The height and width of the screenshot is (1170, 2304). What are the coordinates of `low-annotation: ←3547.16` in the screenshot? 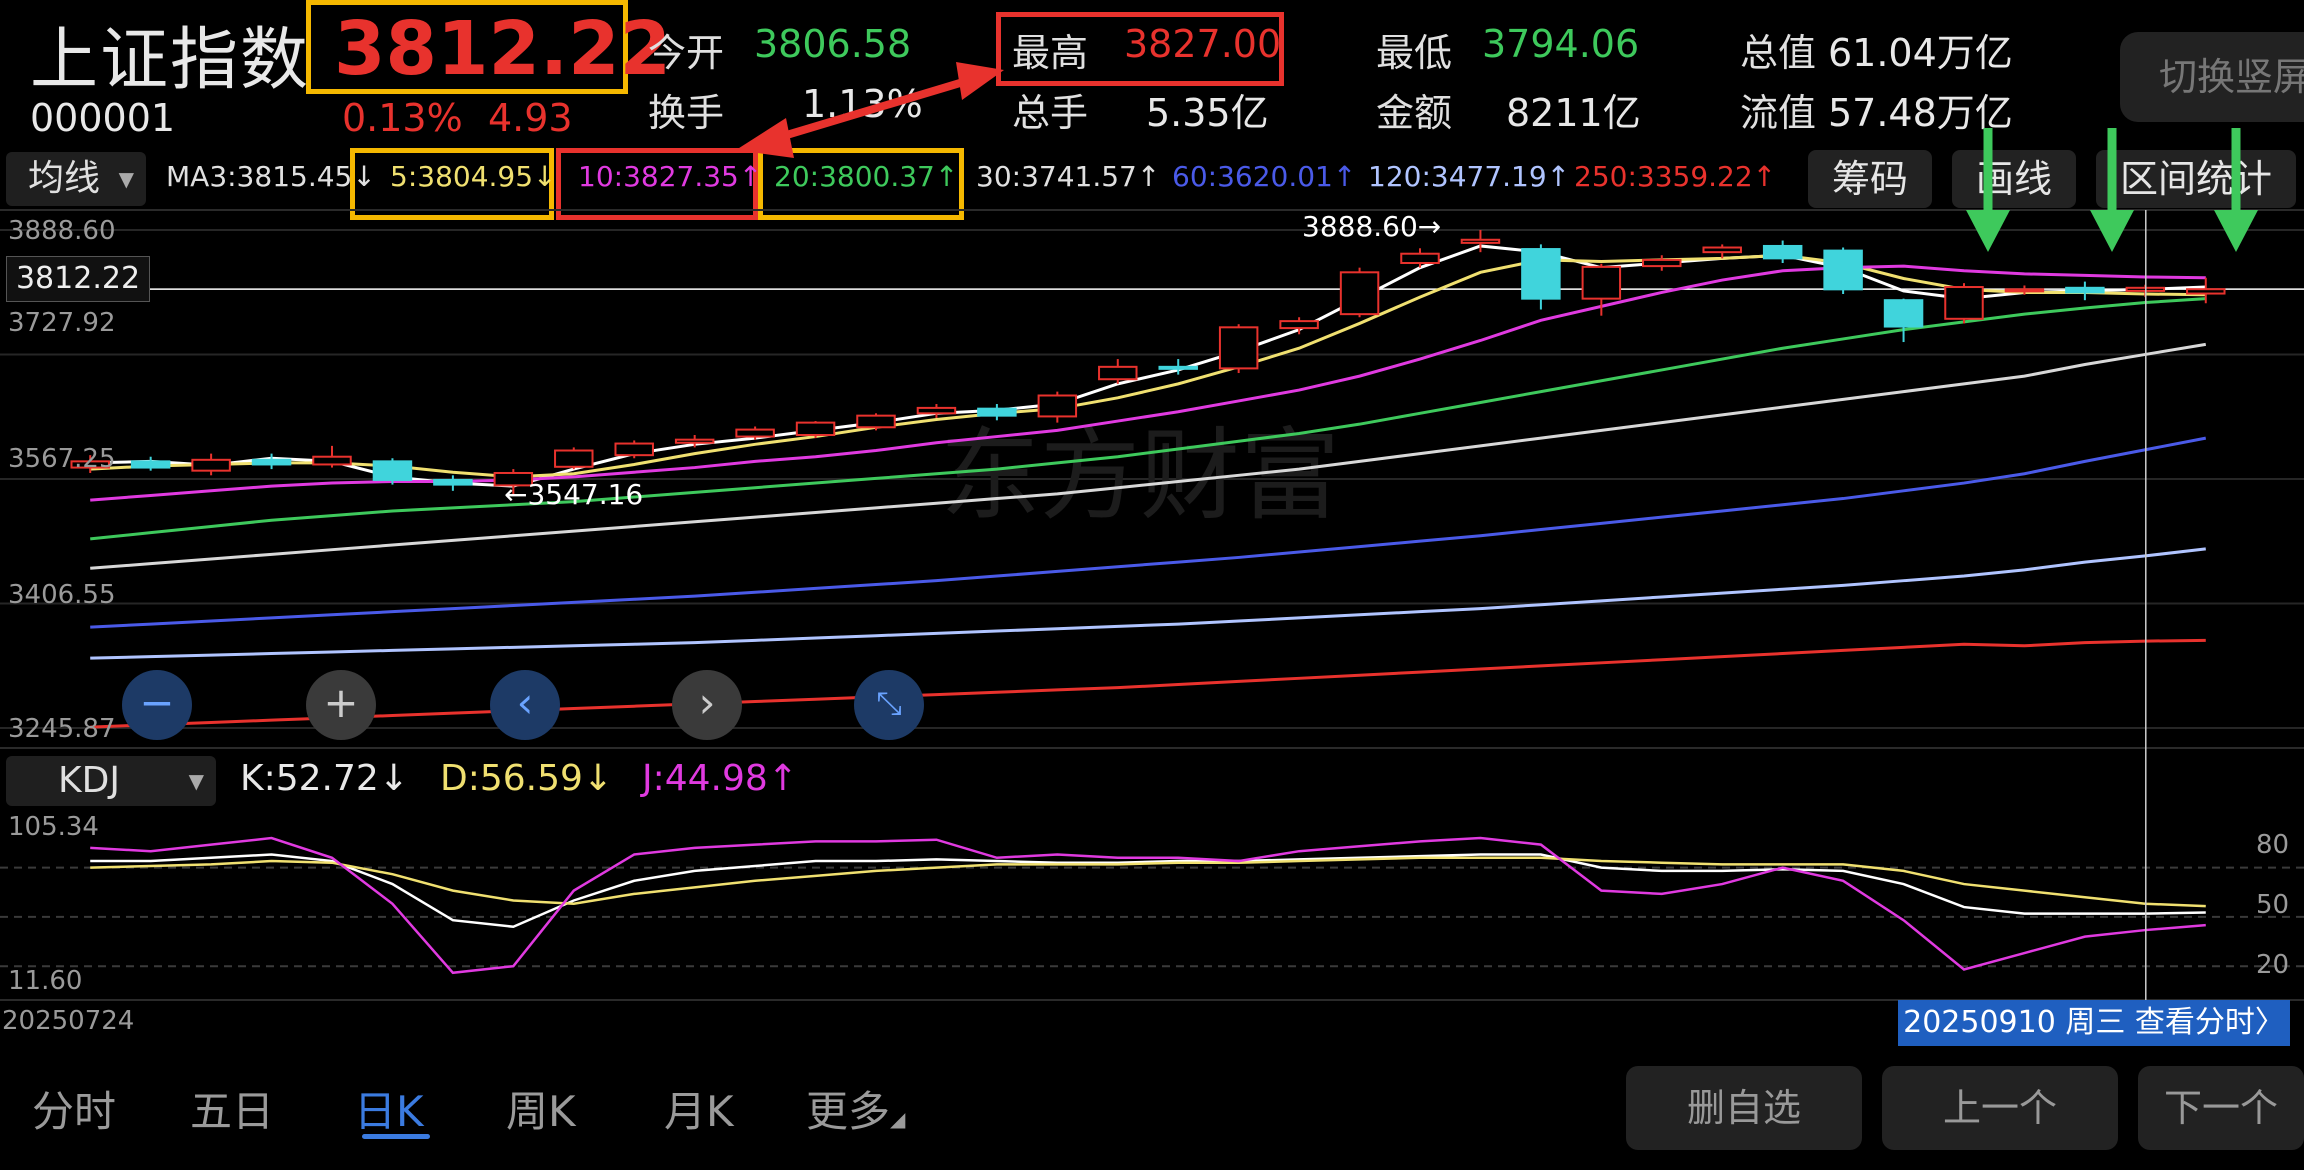 It's located at (574, 494).